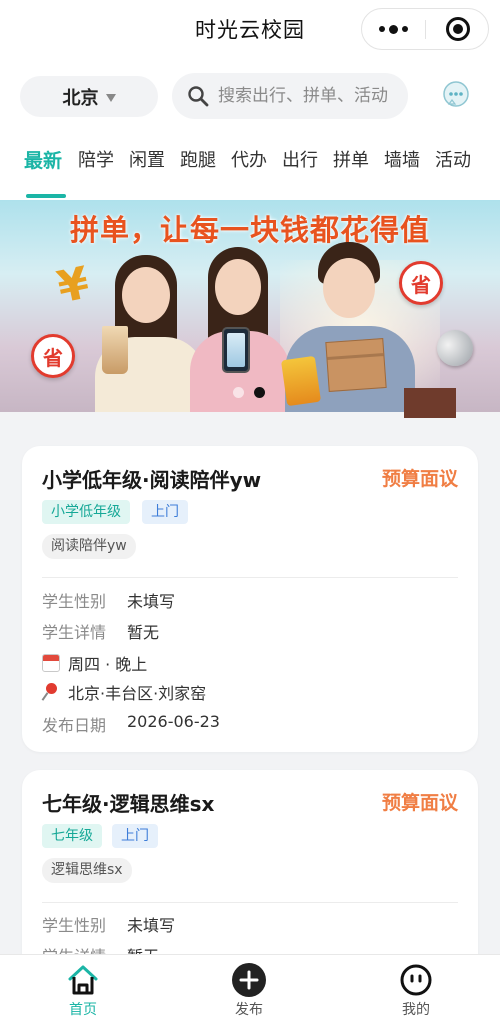  I want to click on nav-publish: 发布, so click(249, 989).